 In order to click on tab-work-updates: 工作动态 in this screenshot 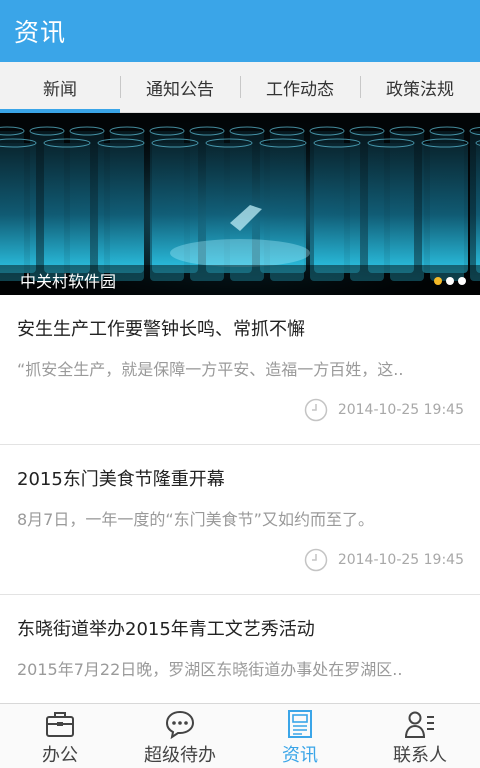, I will do `click(300, 87)`.